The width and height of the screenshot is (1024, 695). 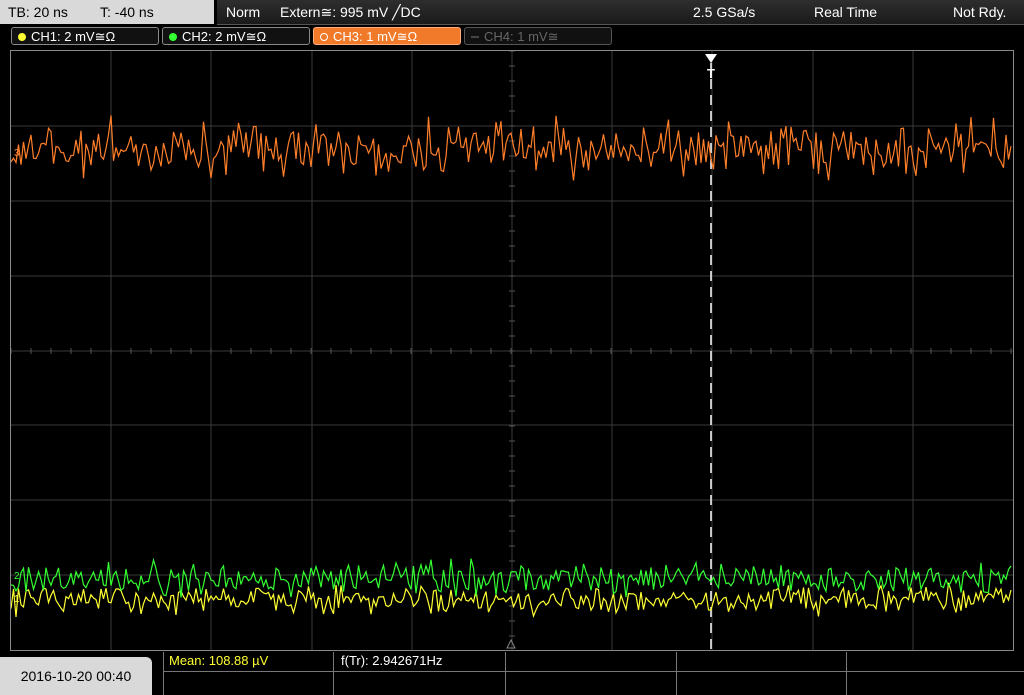 I want to click on trigger-label: T, so click(x=711, y=73).